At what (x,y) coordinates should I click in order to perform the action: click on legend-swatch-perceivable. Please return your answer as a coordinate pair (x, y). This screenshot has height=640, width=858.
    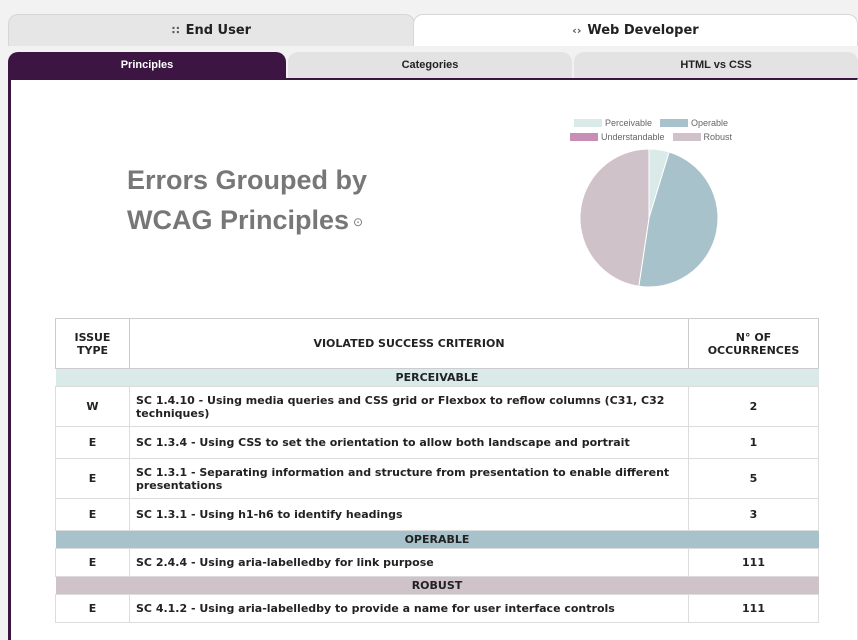
    Looking at the image, I should click on (587, 123).